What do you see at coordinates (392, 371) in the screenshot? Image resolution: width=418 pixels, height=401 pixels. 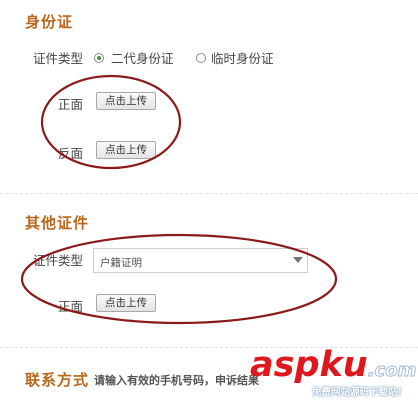 I see `watermark-suffix: .com` at bounding box center [392, 371].